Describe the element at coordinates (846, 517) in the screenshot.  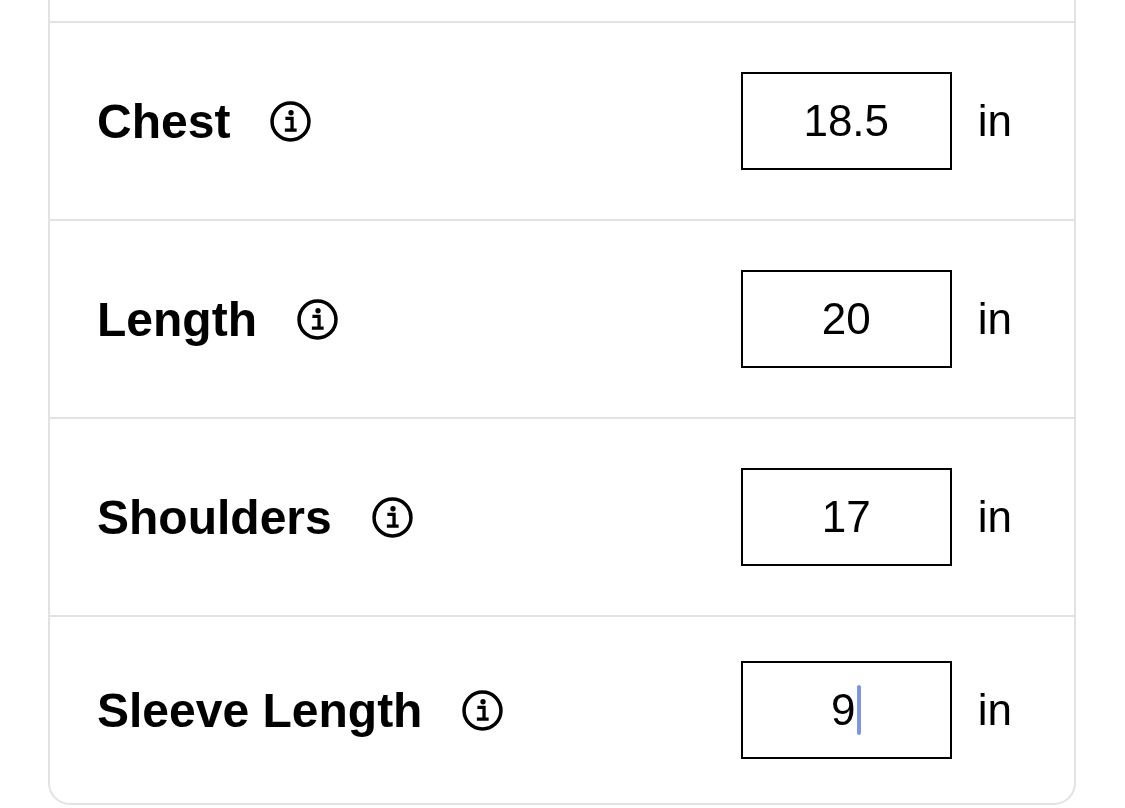
I see `measurement-field: 17` at that location.